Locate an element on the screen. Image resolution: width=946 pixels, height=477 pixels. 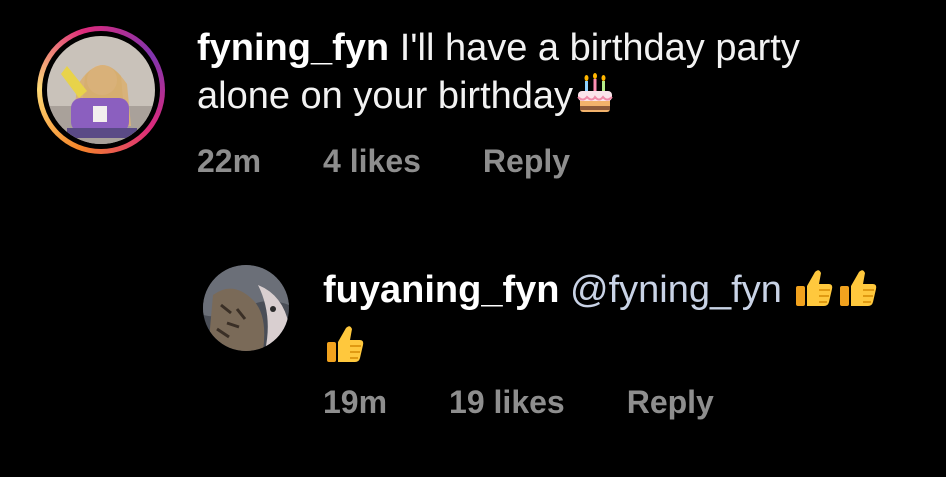
comment-likes: 19 likes is located at coordinates (507, 402).